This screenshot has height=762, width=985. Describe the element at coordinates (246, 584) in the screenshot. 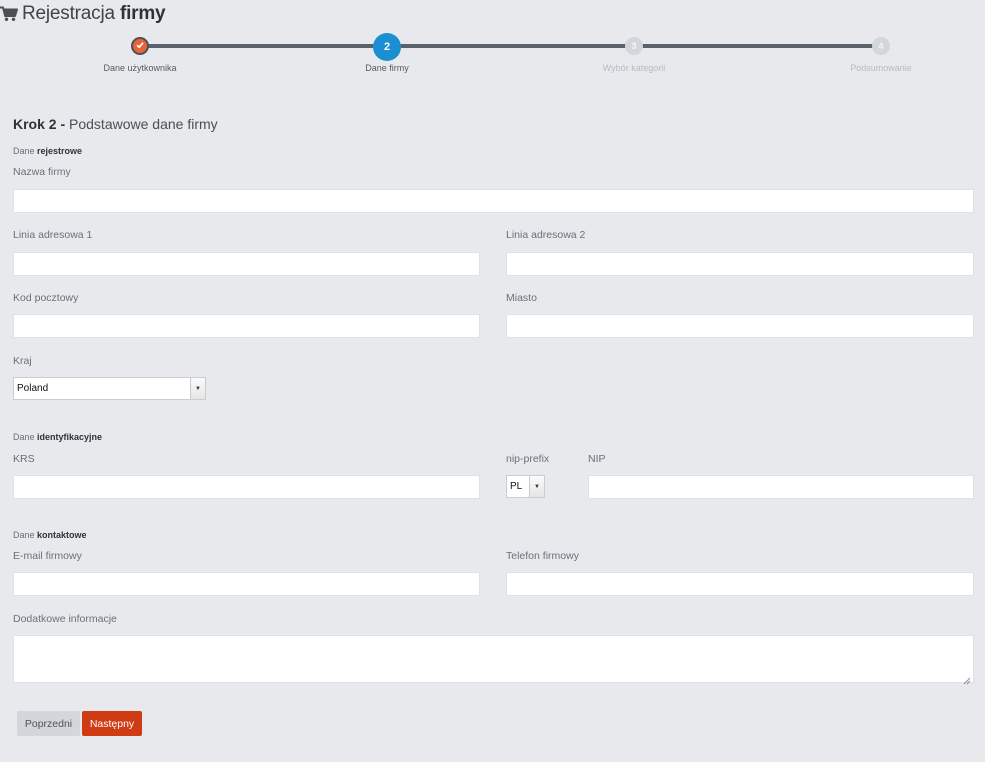

I see `email-input` at that location.